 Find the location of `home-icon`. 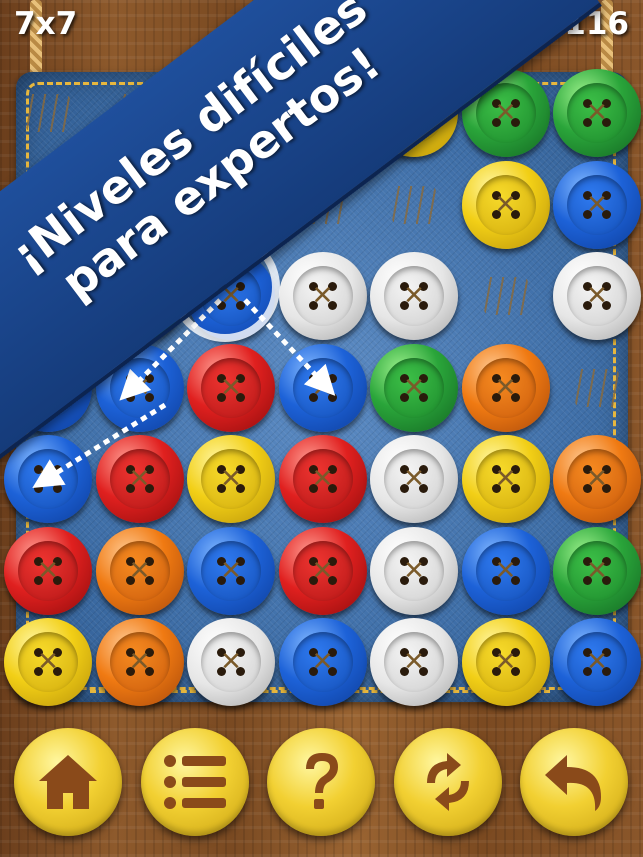

home-icon is located at coordinates (68, 782).